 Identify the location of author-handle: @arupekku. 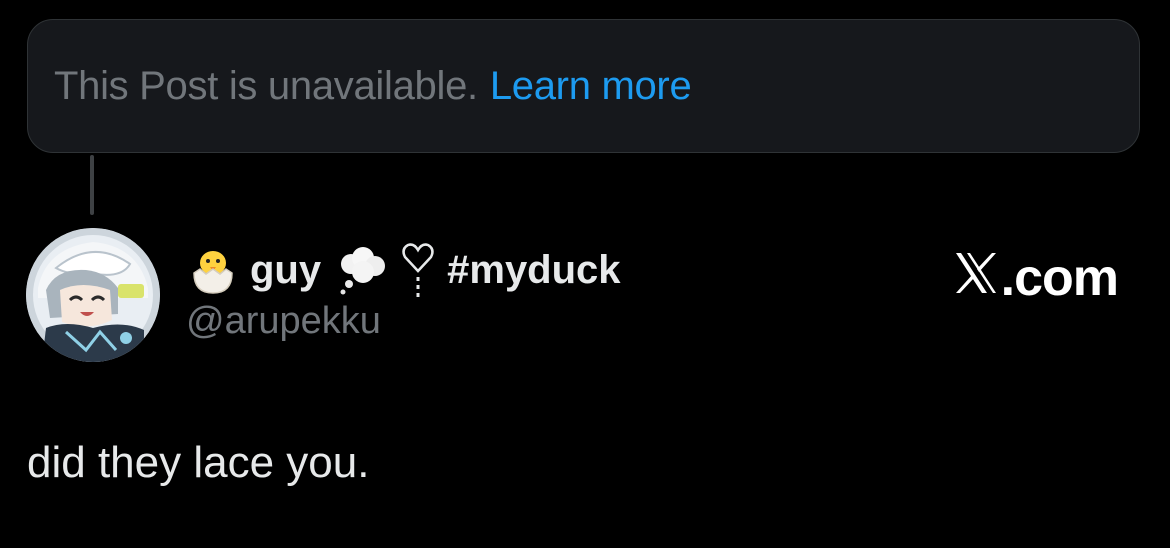
(283, 321).